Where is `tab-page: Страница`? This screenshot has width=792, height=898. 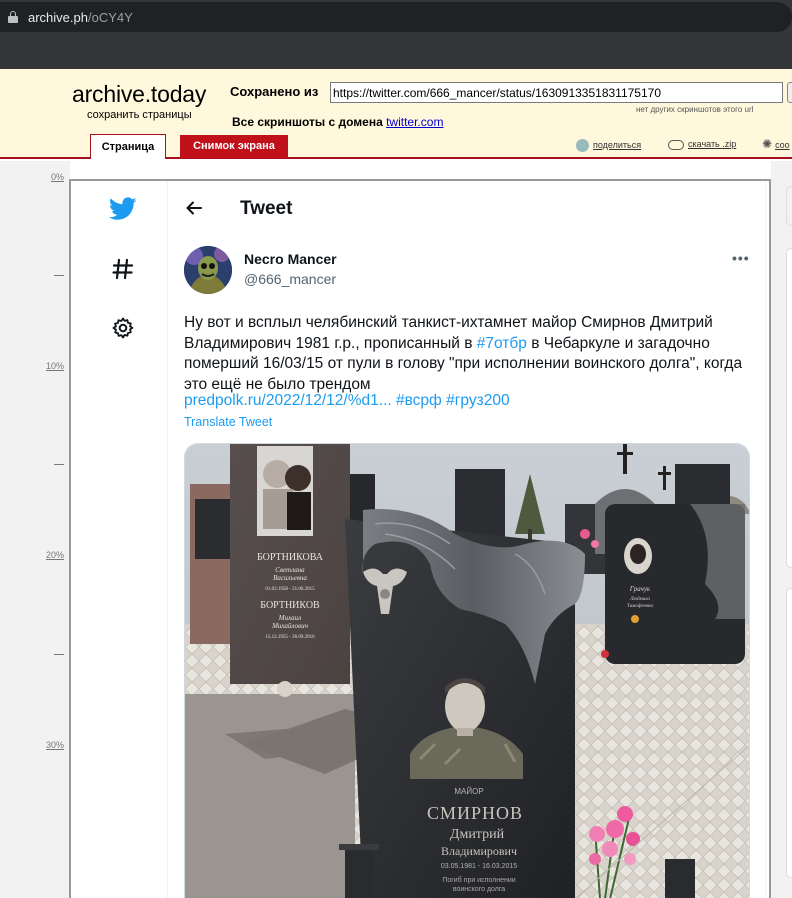
tab-page: Страница is located at coordinates (128, 146).